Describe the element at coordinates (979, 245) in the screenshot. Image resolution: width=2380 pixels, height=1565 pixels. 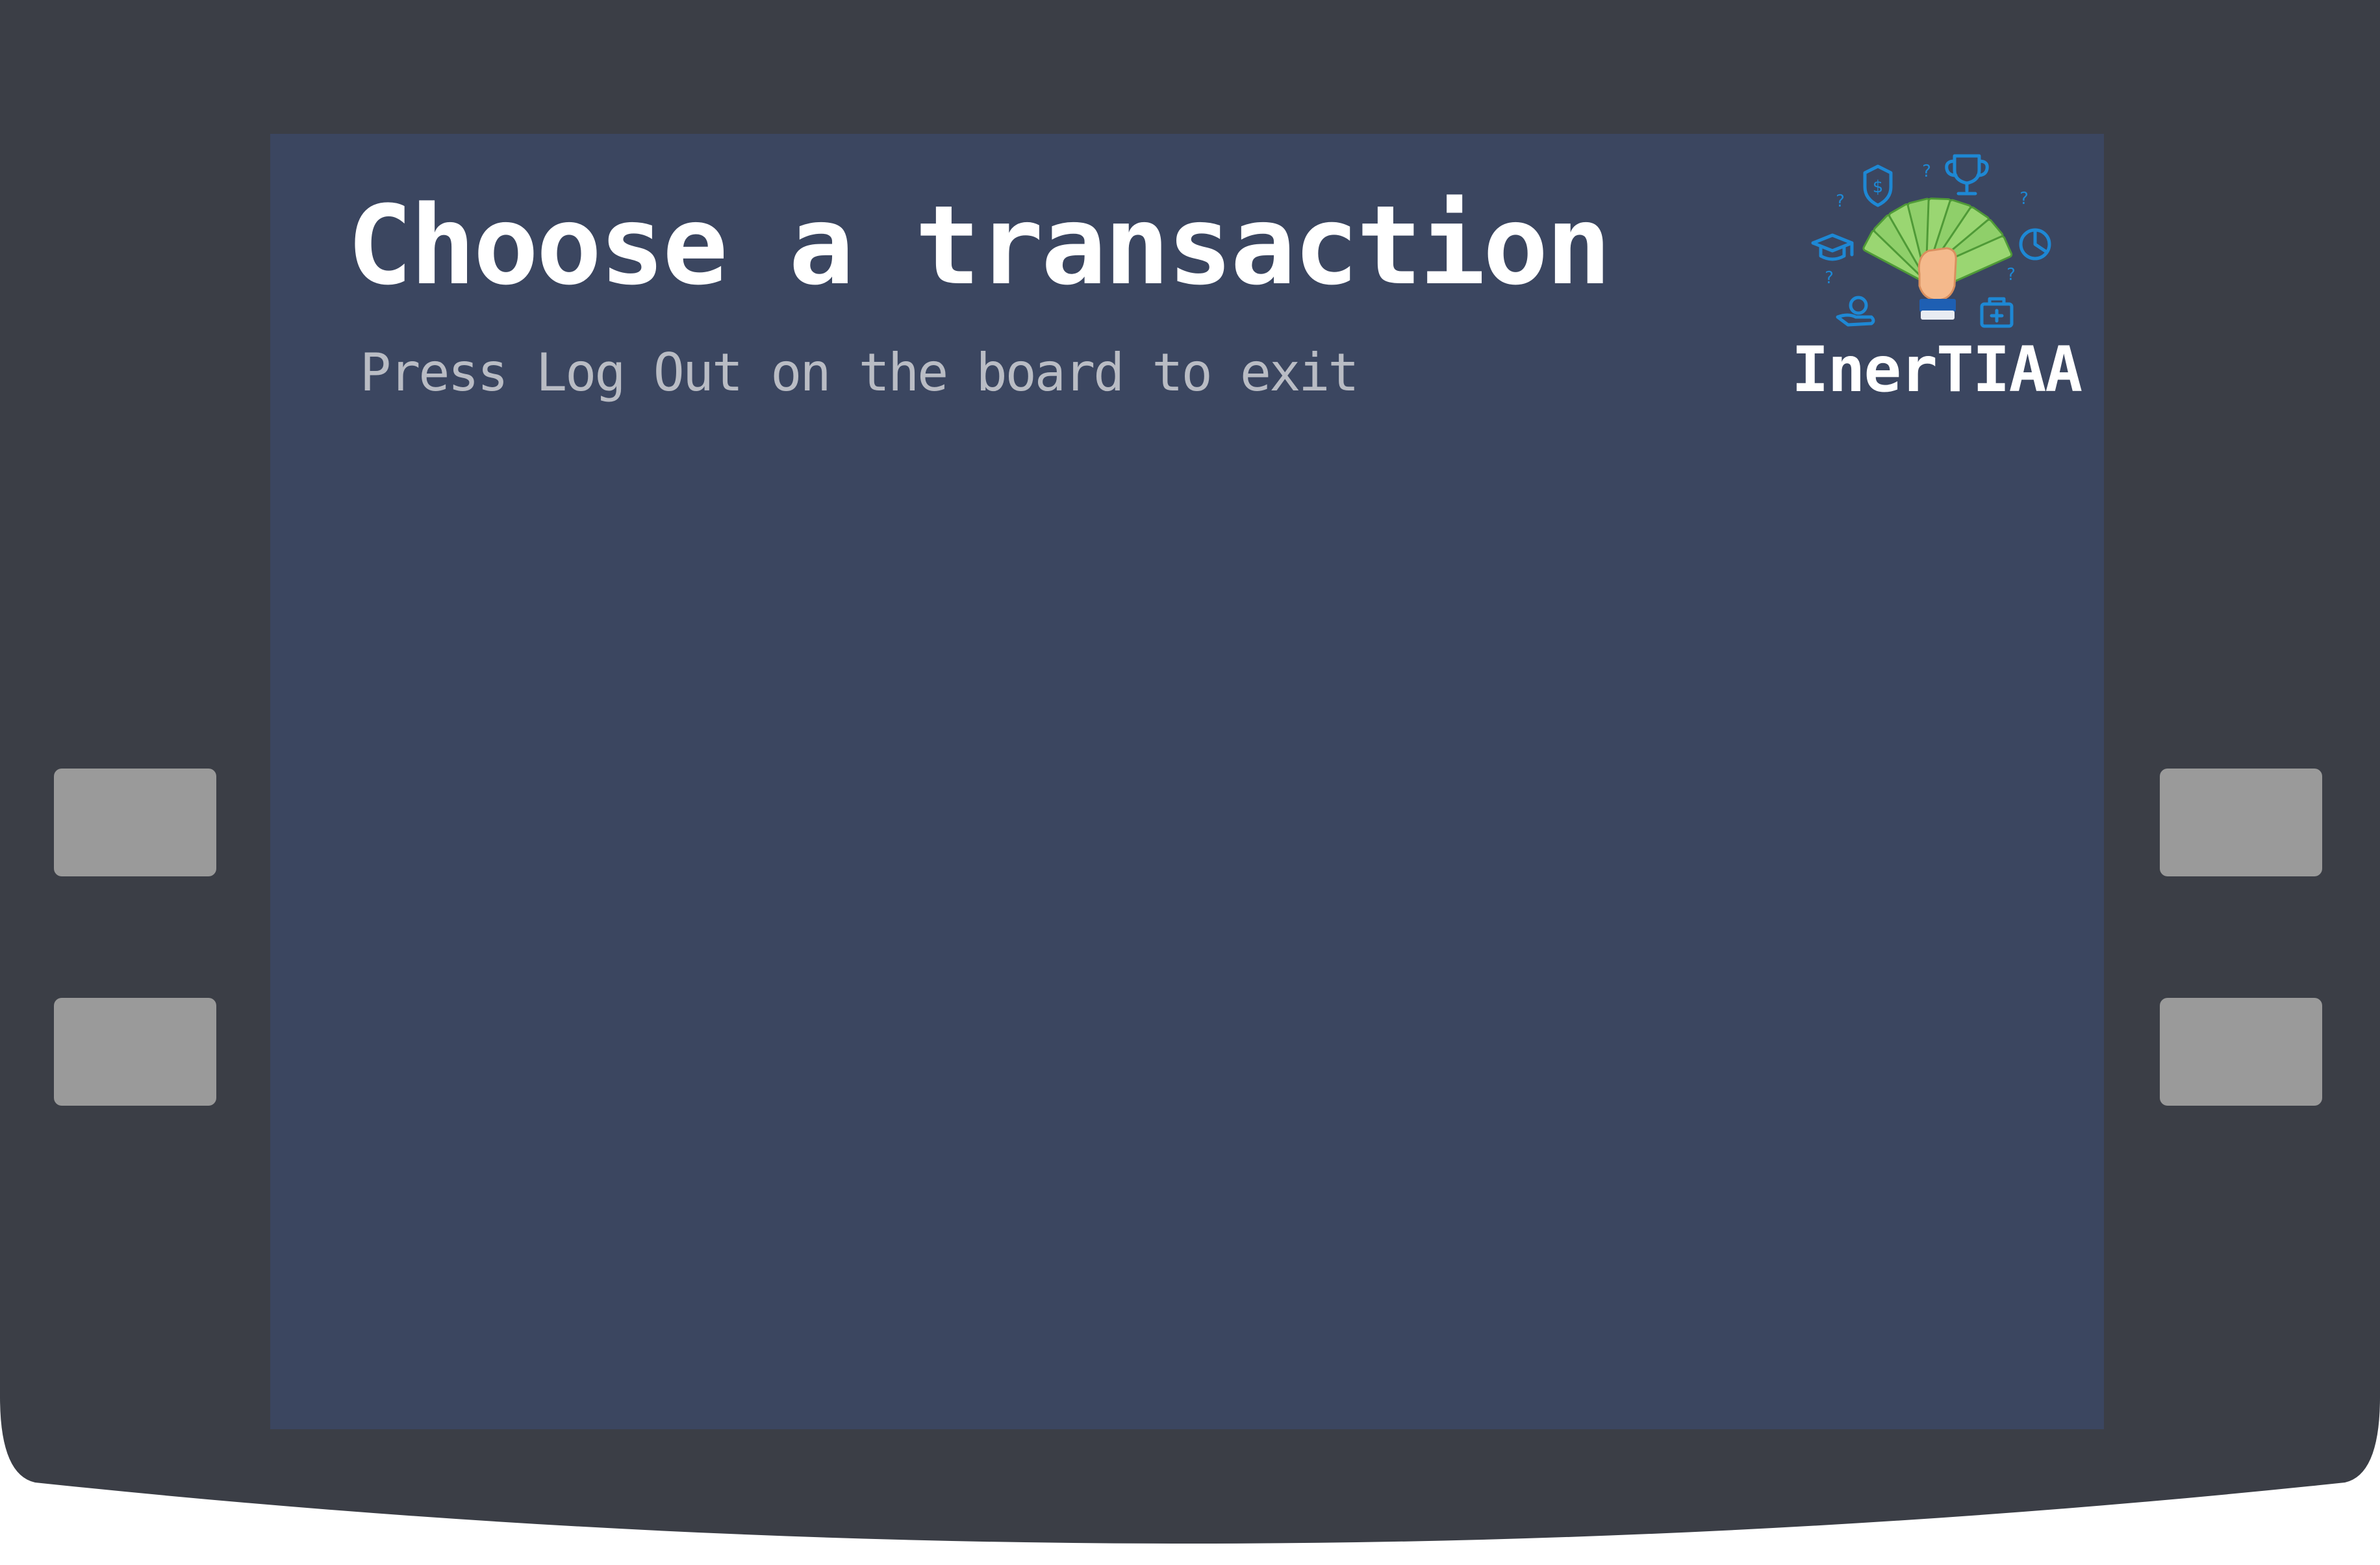
I see `page-title: Choose a transaction` at that location.